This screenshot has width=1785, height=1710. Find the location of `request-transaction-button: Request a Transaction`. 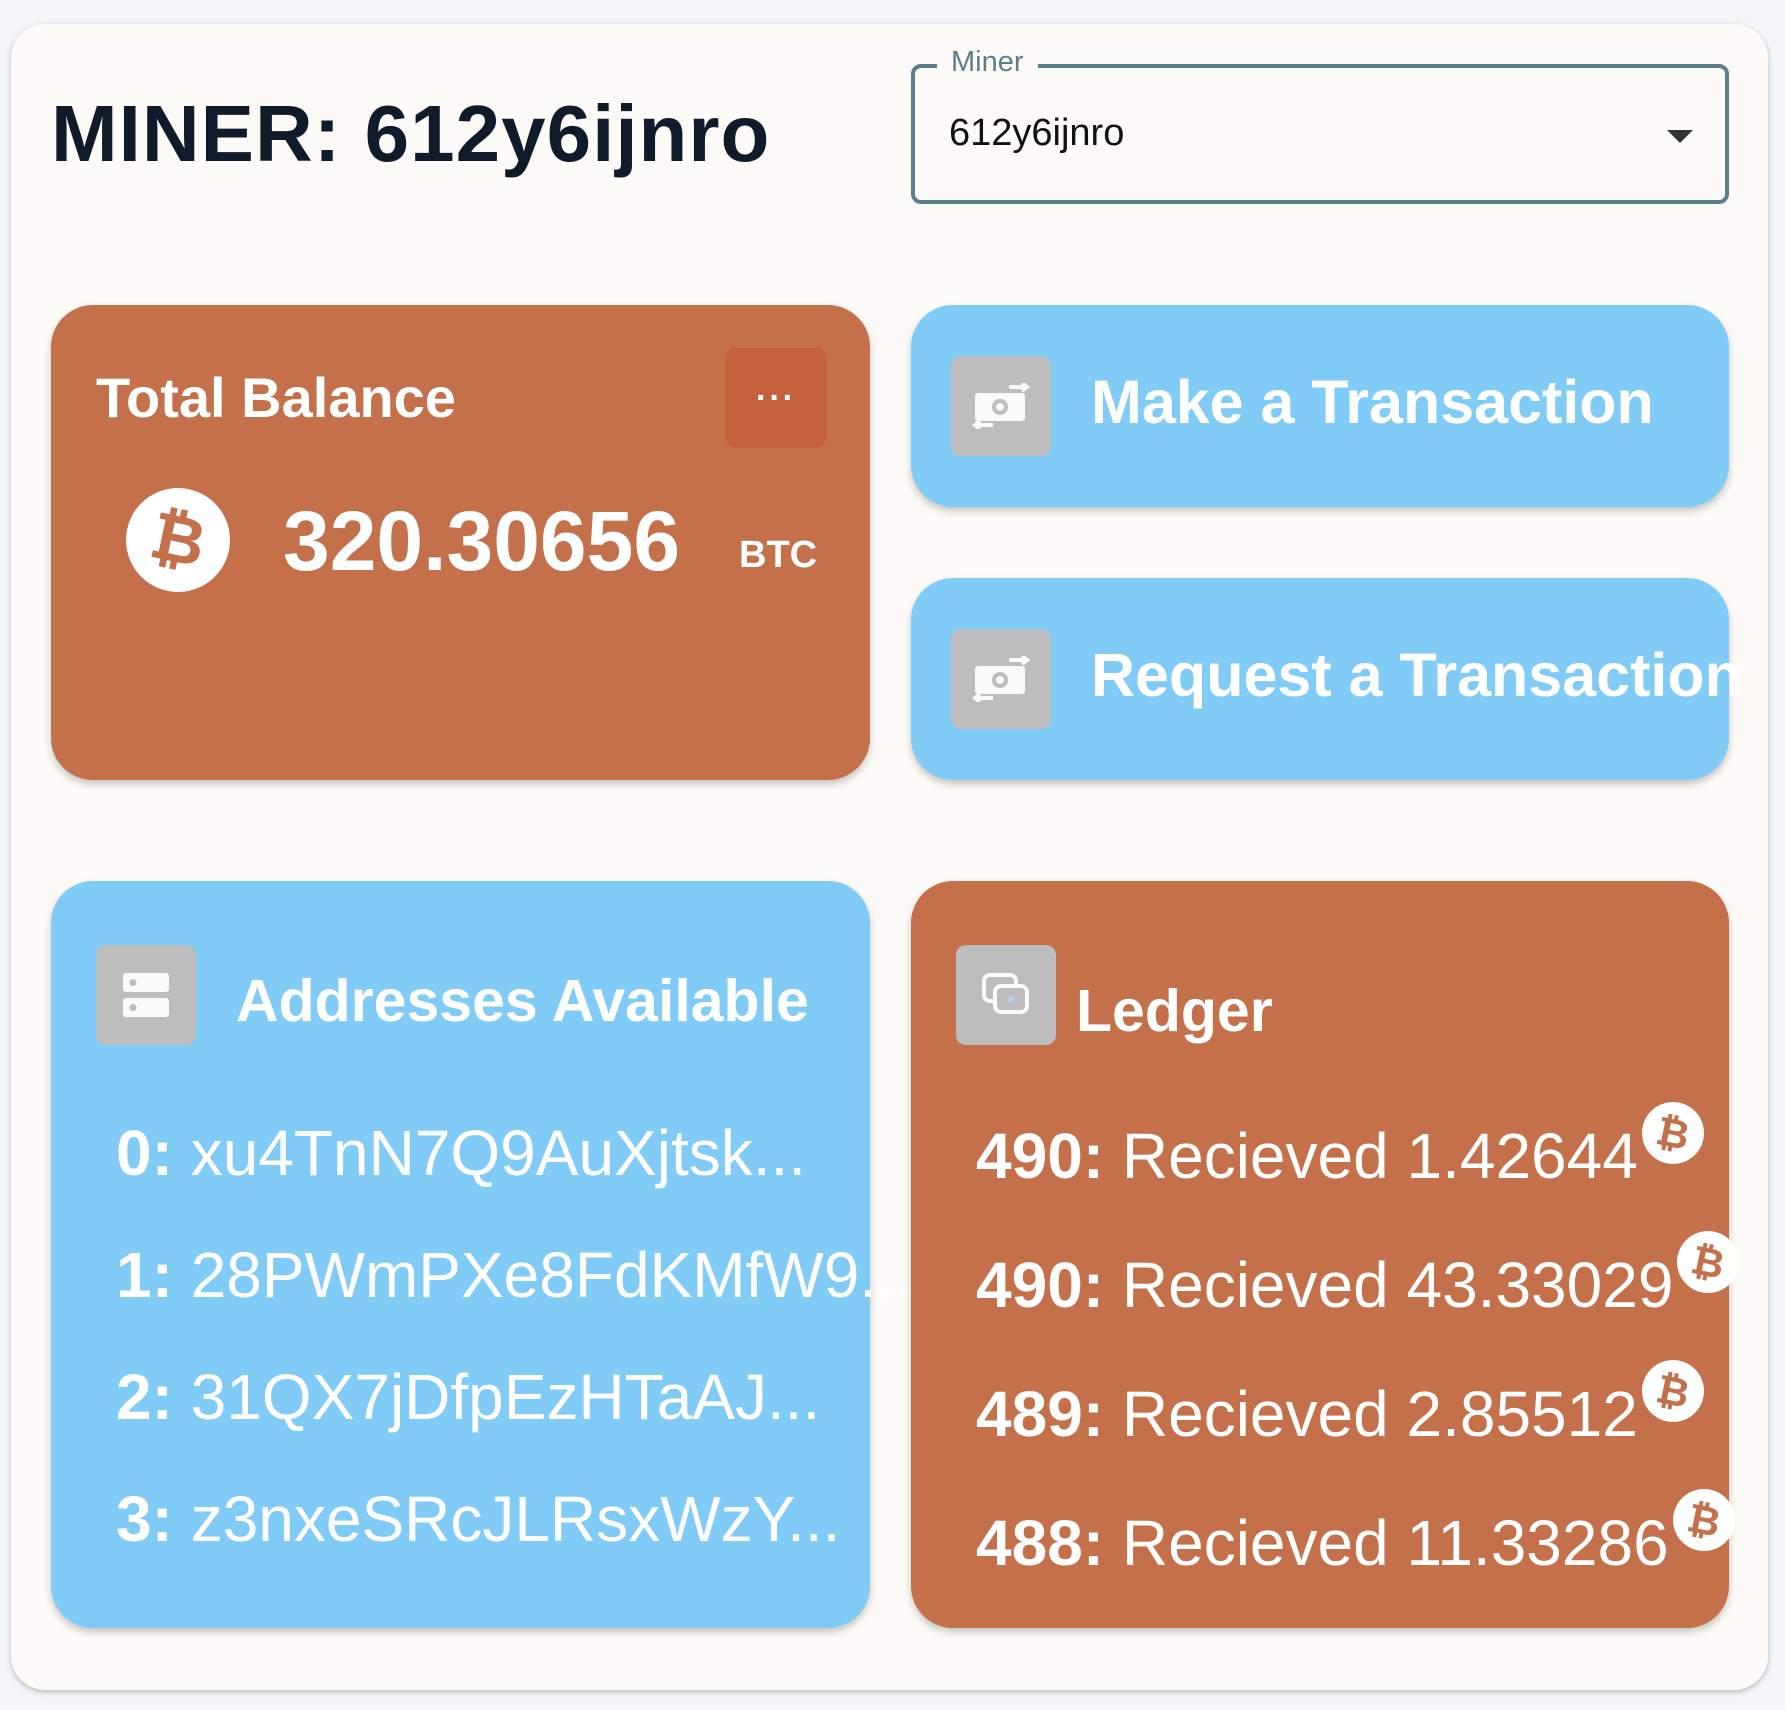

request-transaction-button: Request a Transaction is located at coordinates (1326, 679).